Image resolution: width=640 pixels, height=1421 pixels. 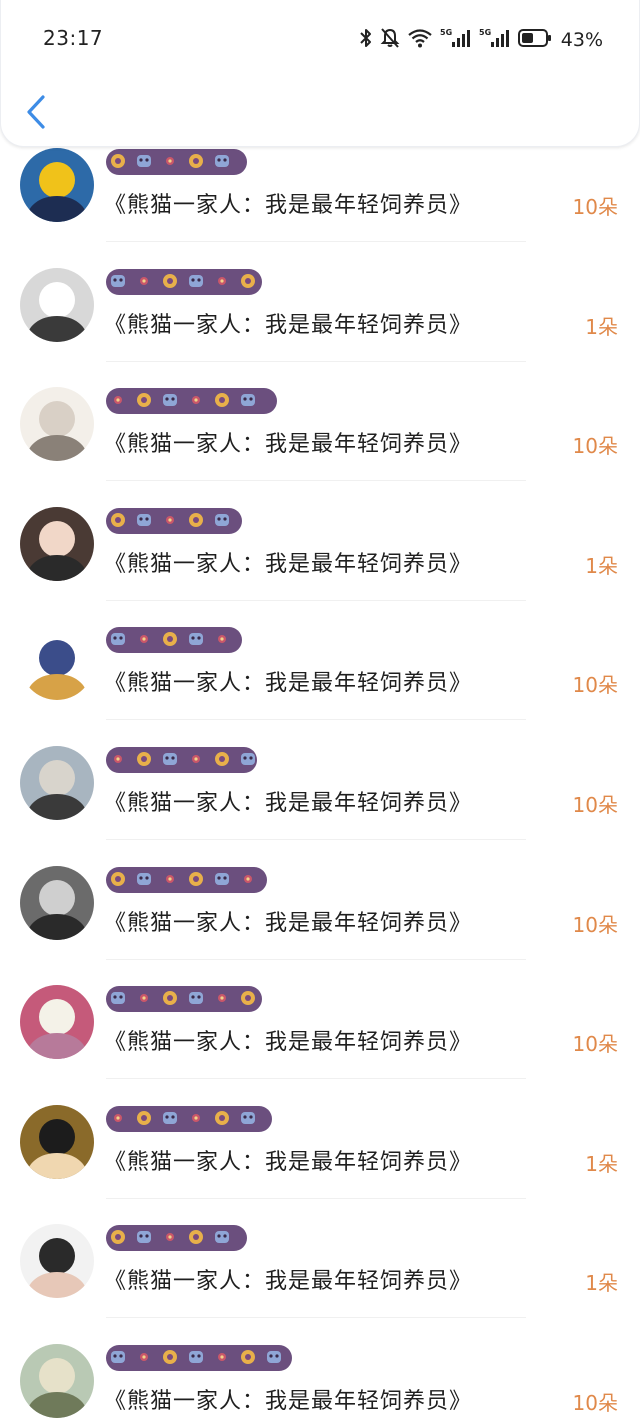 I want to click on top-header: 23:17 5G 5G 43%, so click(x=320, y=73).